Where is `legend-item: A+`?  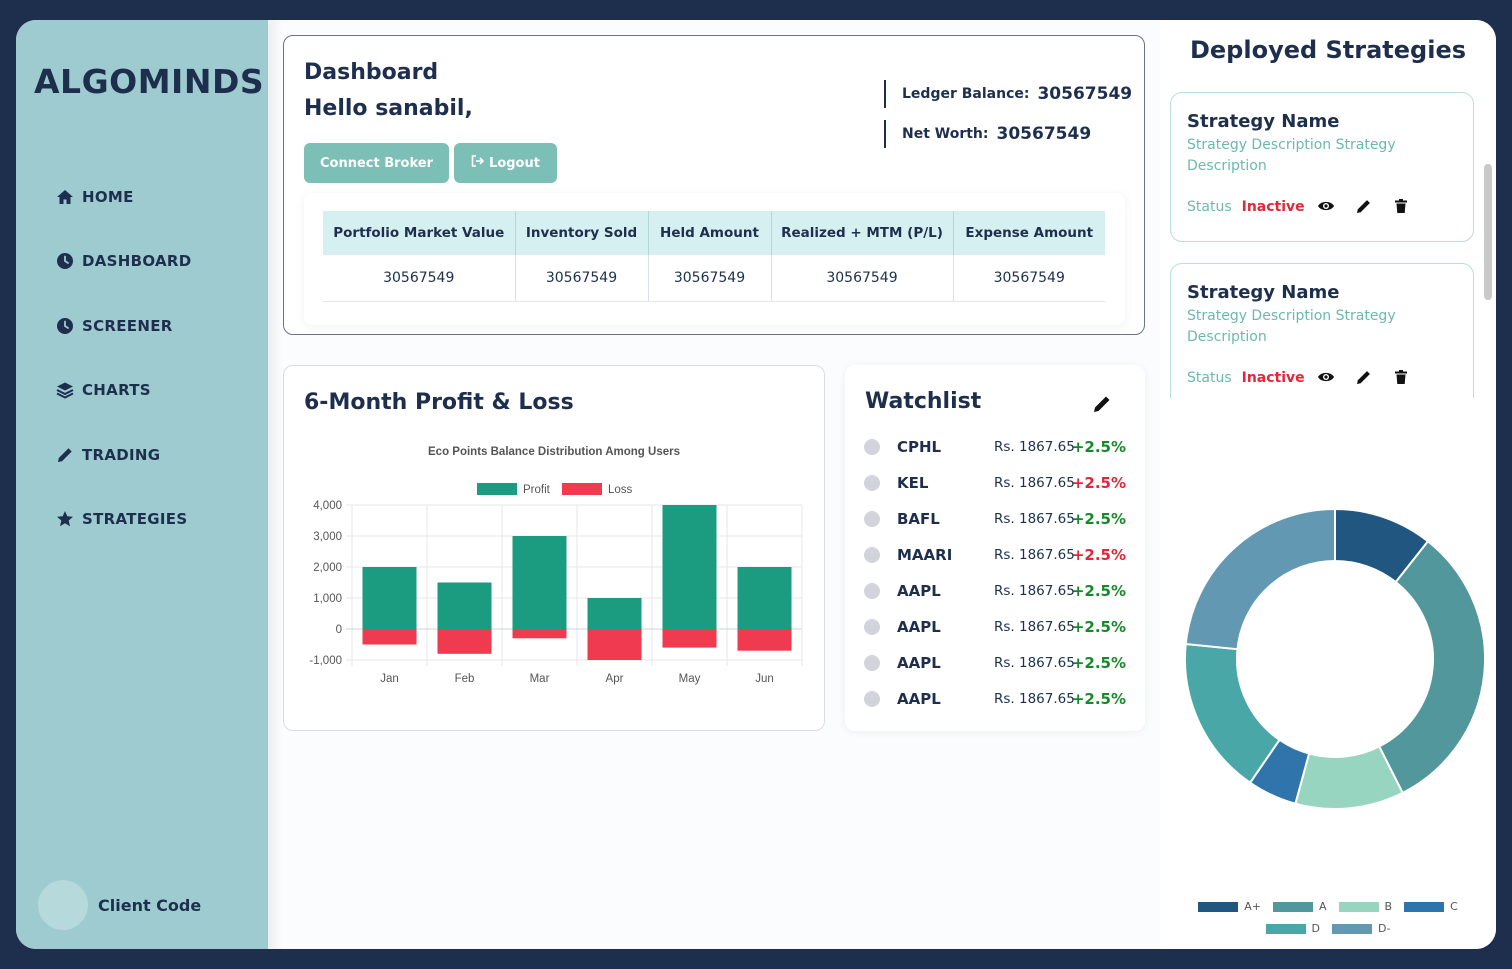 legend-item: A+ is located at coordinates (1229, 906).